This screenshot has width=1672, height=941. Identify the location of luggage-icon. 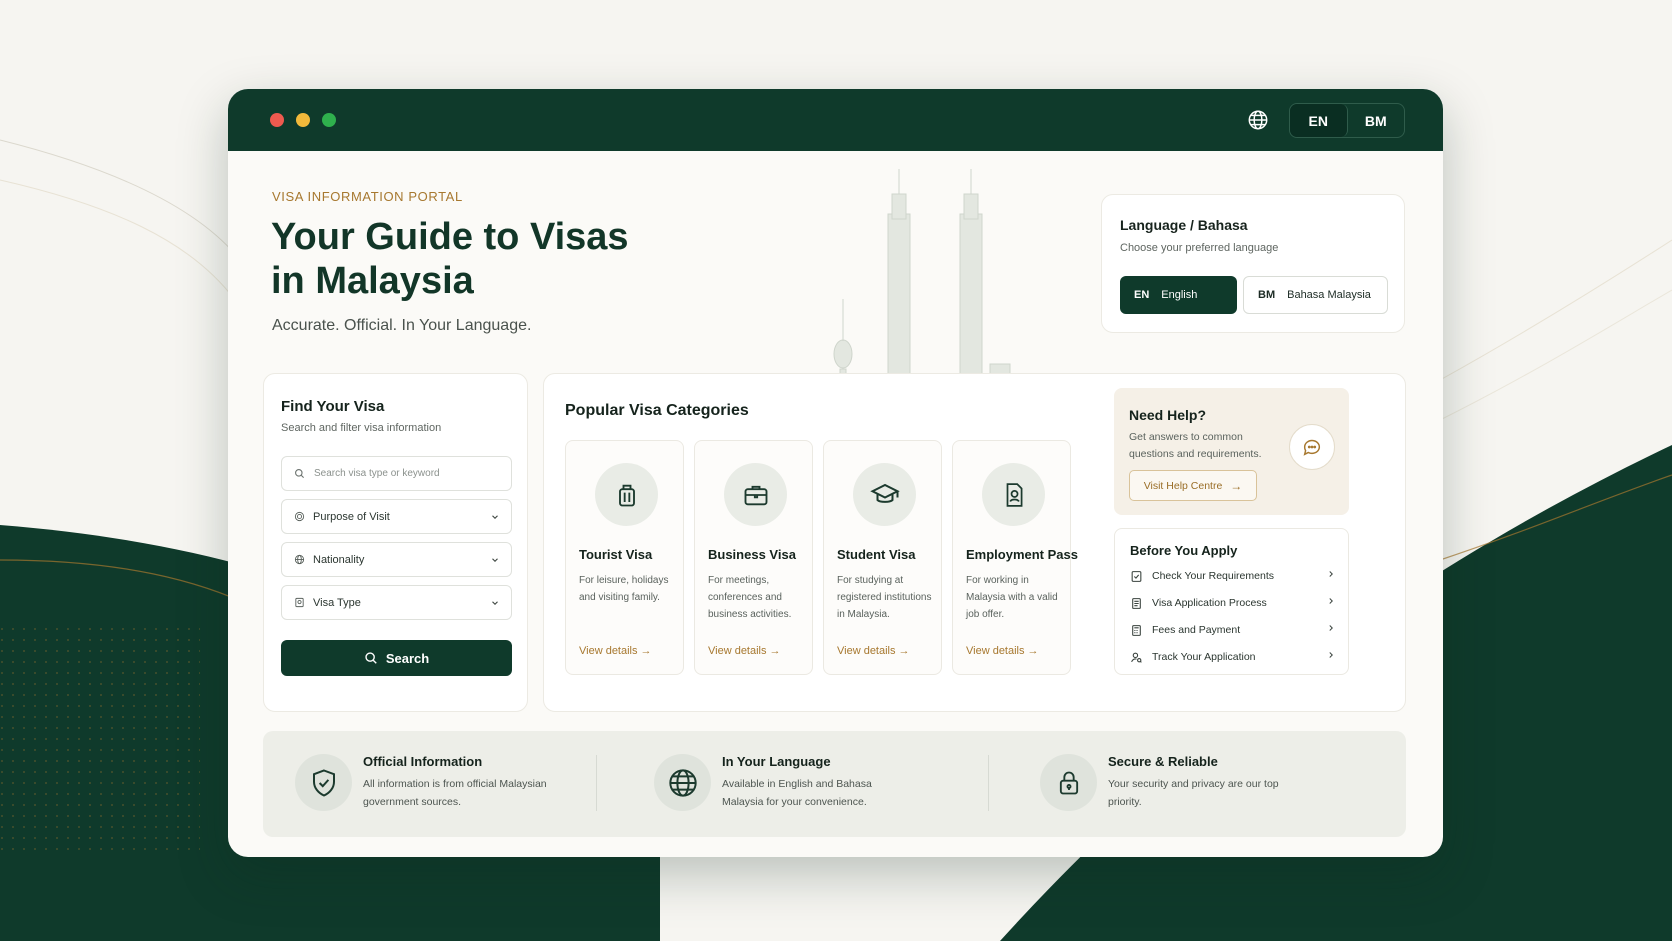
(626, 494).